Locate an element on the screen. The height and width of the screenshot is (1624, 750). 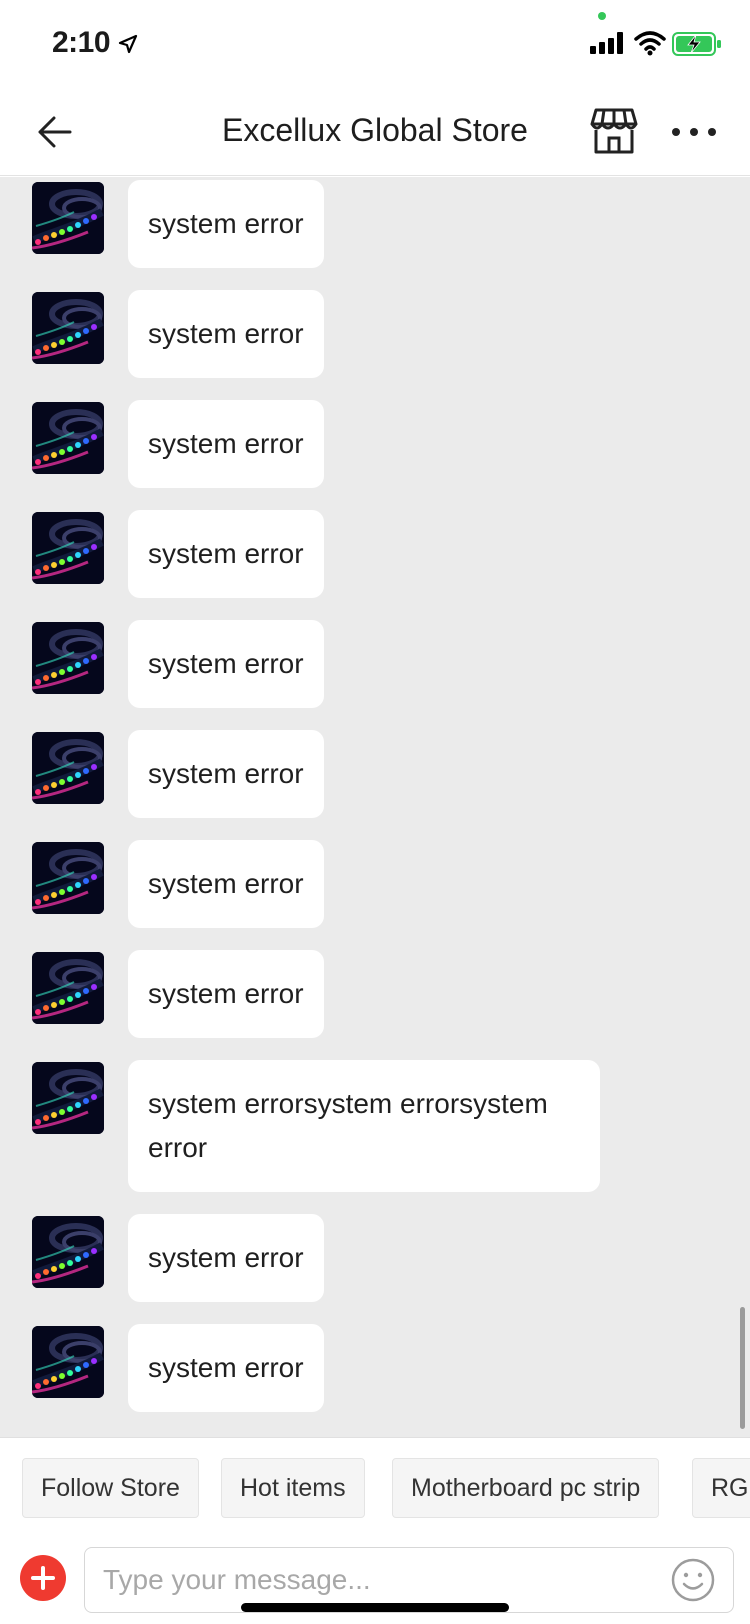
wifi-icon is located at coordinates (650, 43).